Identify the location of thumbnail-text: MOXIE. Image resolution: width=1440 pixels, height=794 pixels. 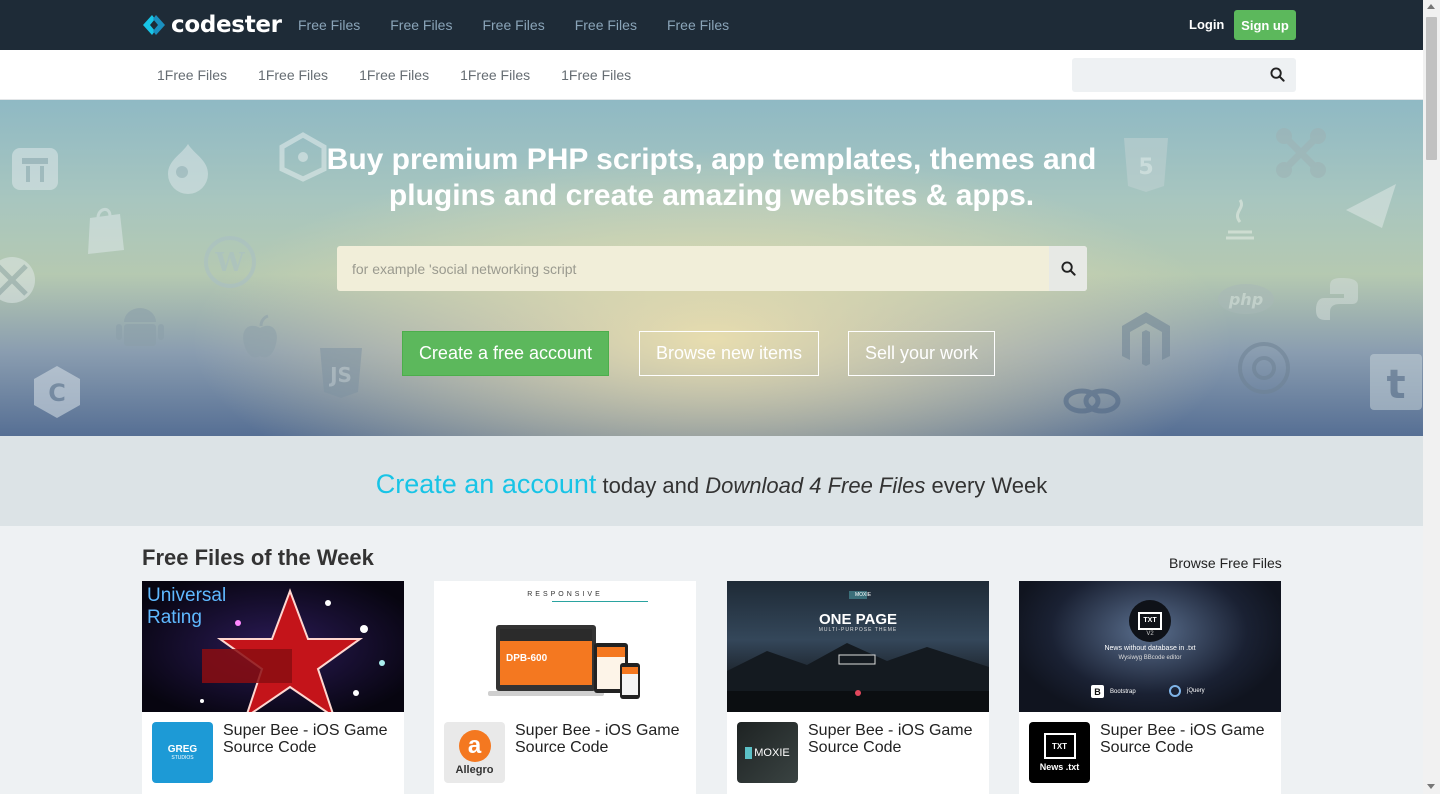
(863, 595).